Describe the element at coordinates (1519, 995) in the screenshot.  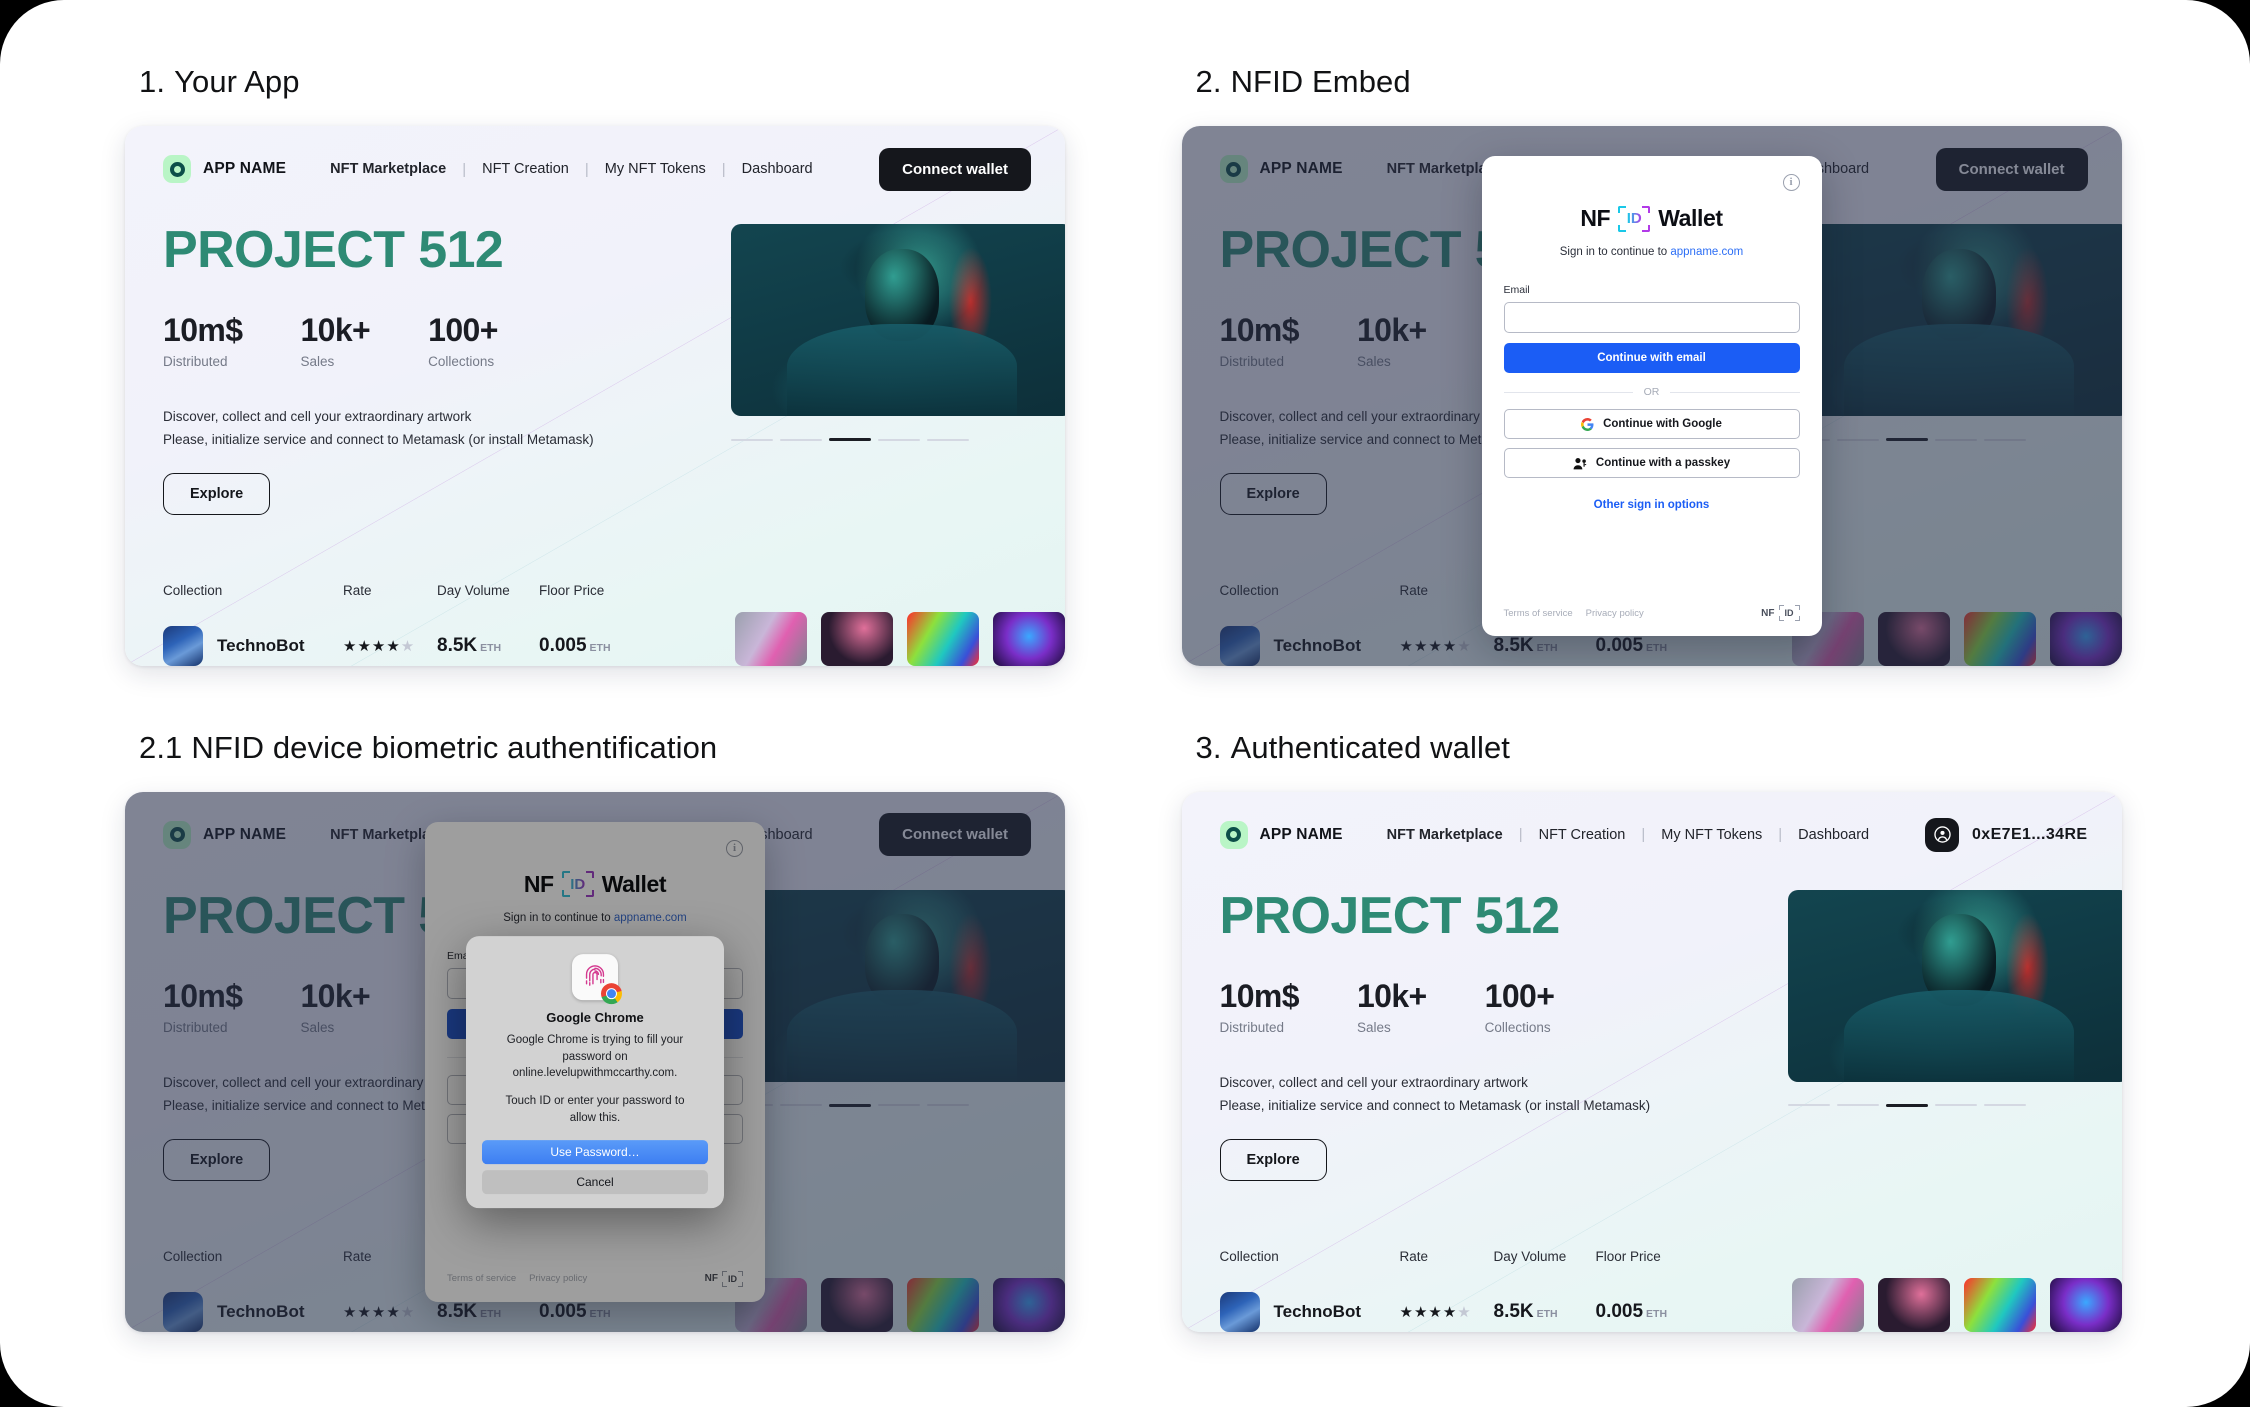
I see `stat-value: 100+` at that location.